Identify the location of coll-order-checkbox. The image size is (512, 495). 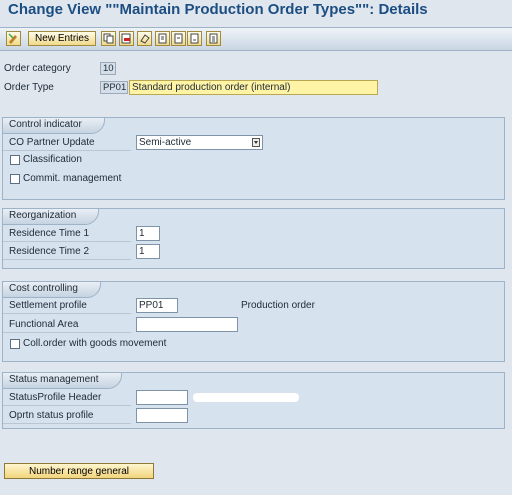
(15, 344).